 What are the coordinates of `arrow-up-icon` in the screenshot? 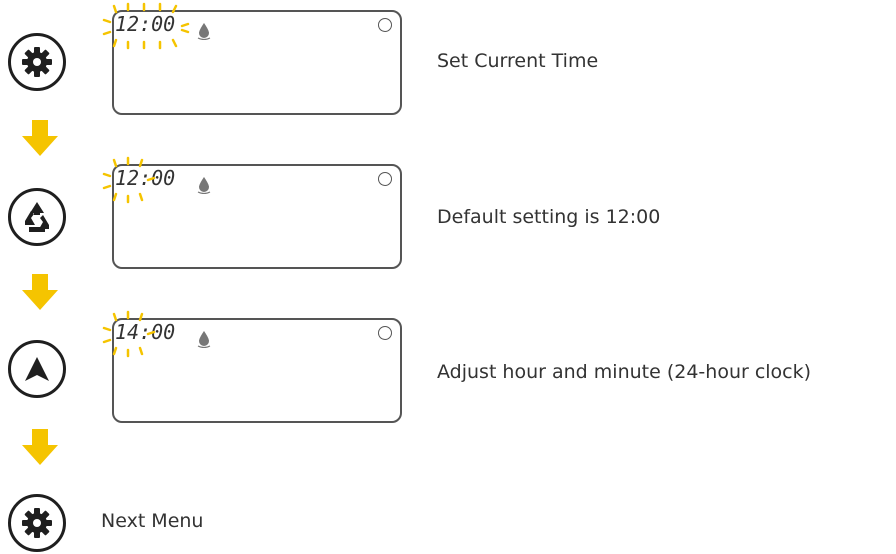 It's located at (37, 369).